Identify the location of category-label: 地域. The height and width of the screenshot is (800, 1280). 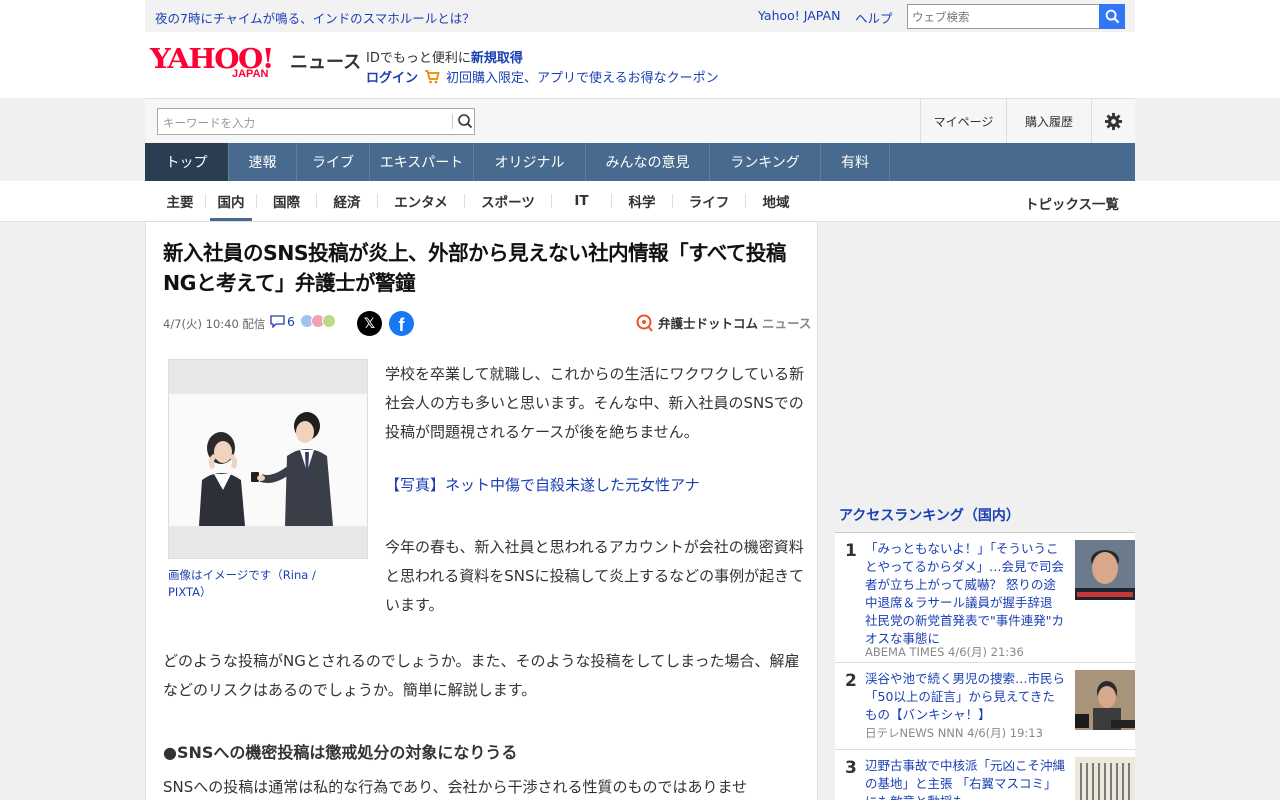
(776, 203).